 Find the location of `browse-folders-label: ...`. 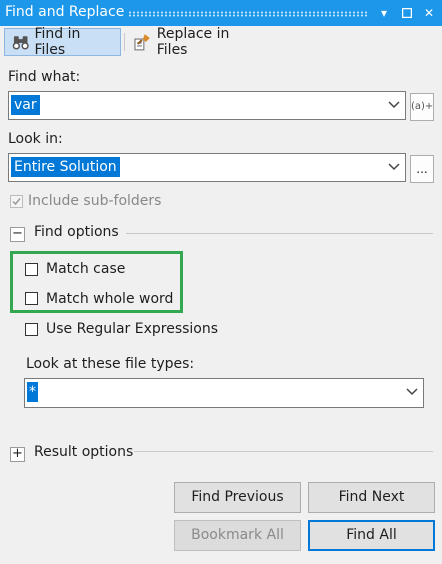

browse-folders-label: ... is located at coordinates (422, 169).